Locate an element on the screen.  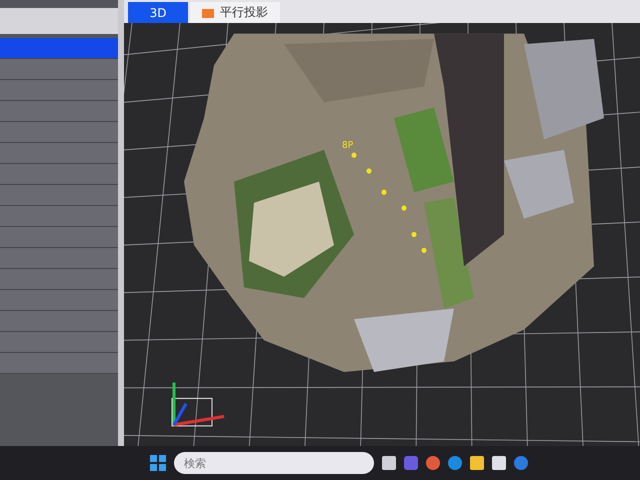
marker-label: 8P is located at coordinates (348, 145).